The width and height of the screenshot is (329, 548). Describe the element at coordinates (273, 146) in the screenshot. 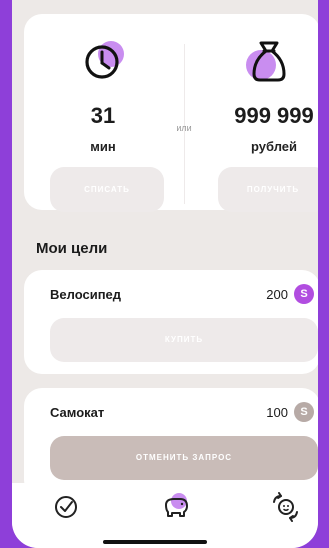

I see `money-unit: рублей` at that location.